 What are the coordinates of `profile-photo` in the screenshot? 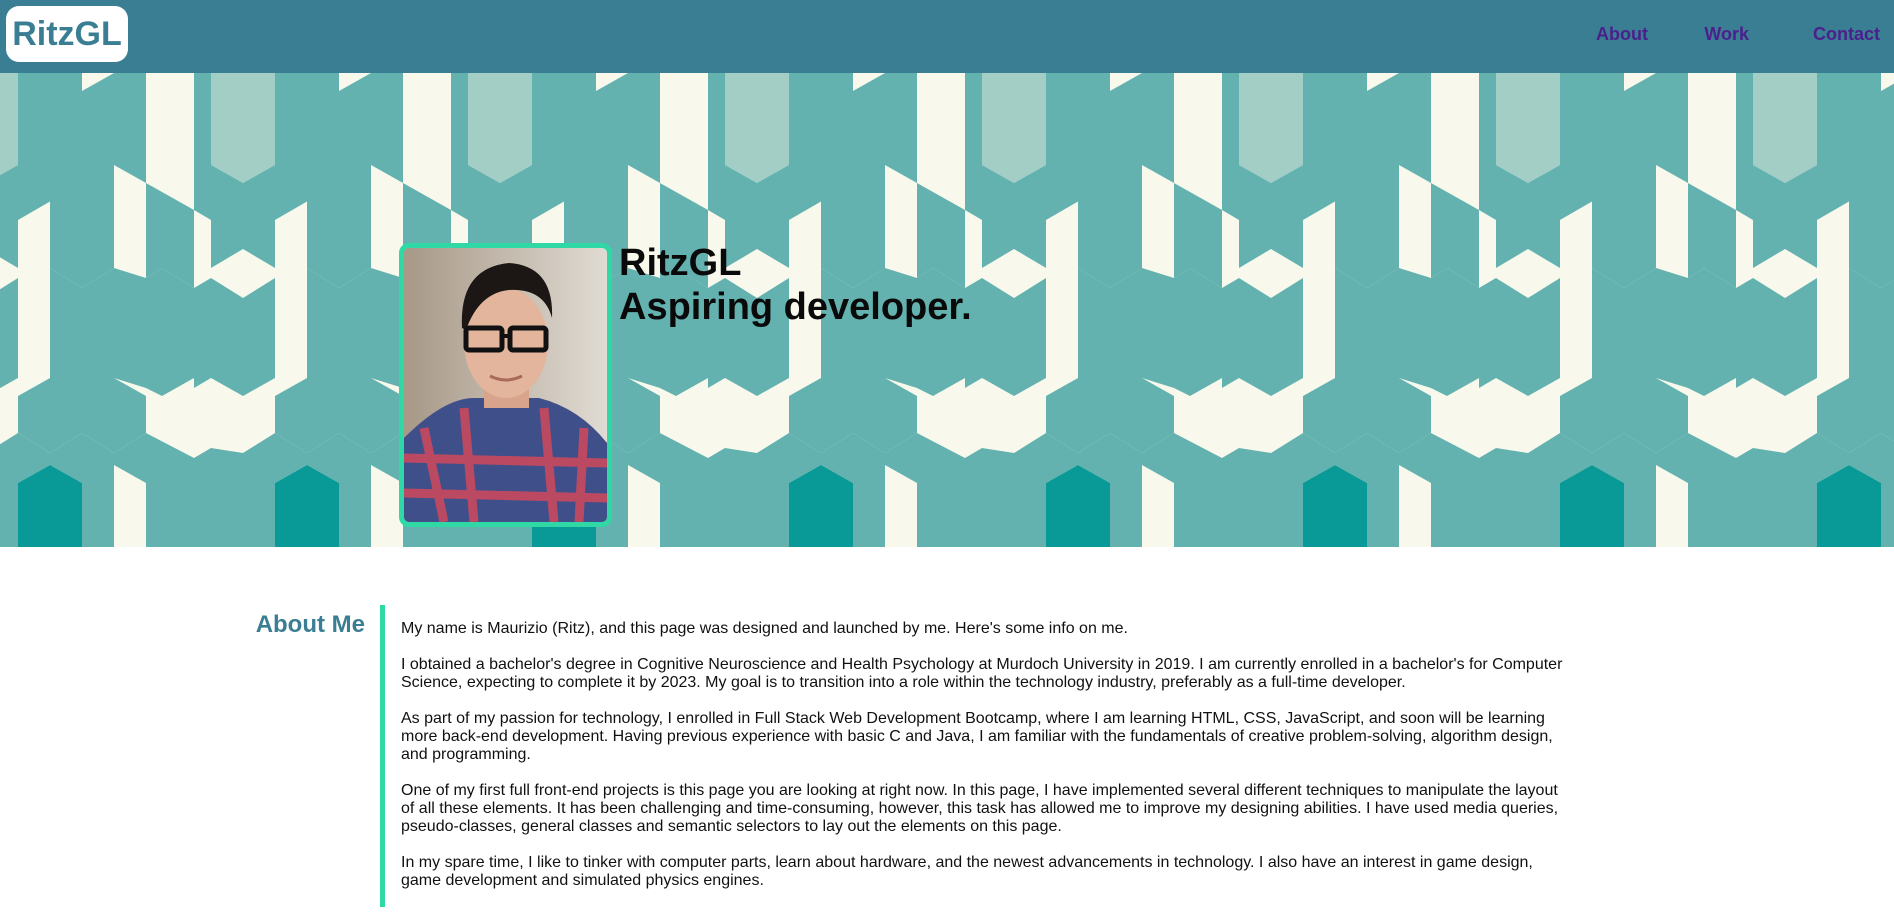 It's located at (505, 385).